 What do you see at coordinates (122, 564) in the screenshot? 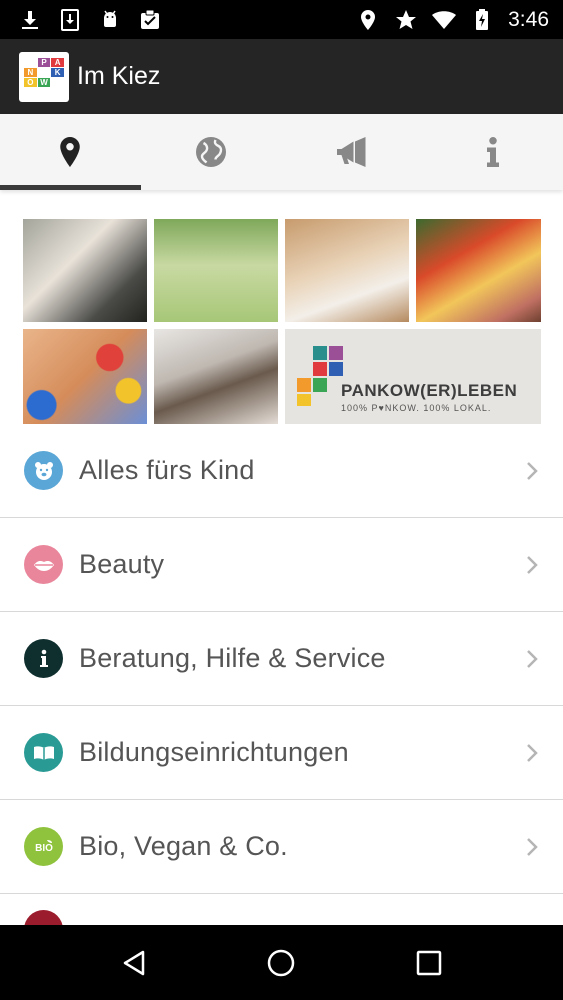
I see `list-item-label: Beauty` at bounding box center [122, 564].